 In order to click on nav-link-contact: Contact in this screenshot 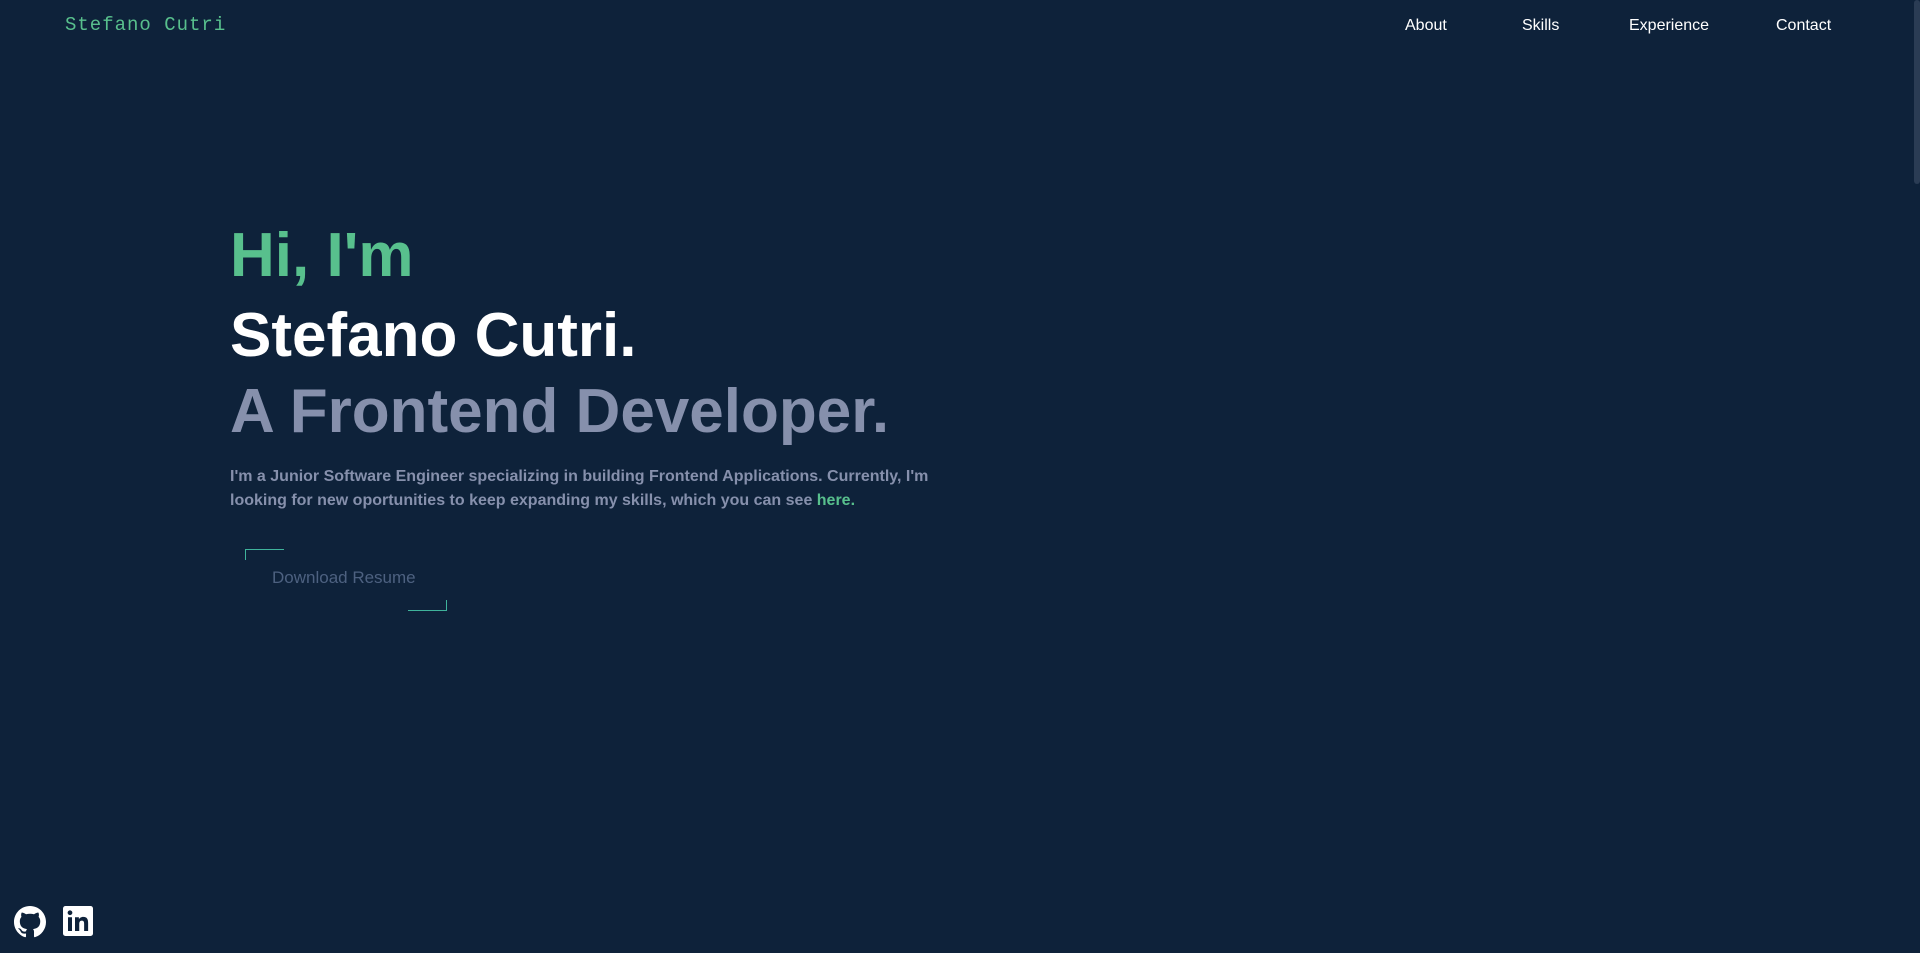, I will do `click(1803, 26)`.